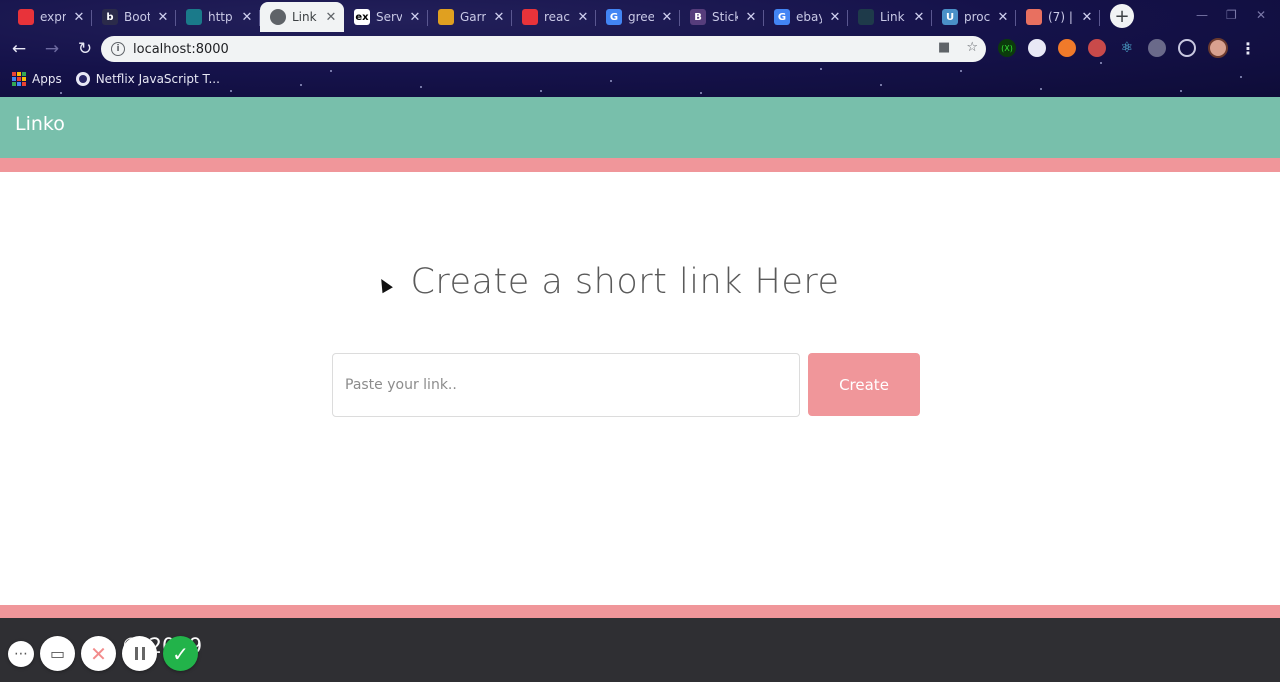 The width and height of the screenshot is (1280, 682). I want to click on extension-orange-icon, so click(1067, 48).